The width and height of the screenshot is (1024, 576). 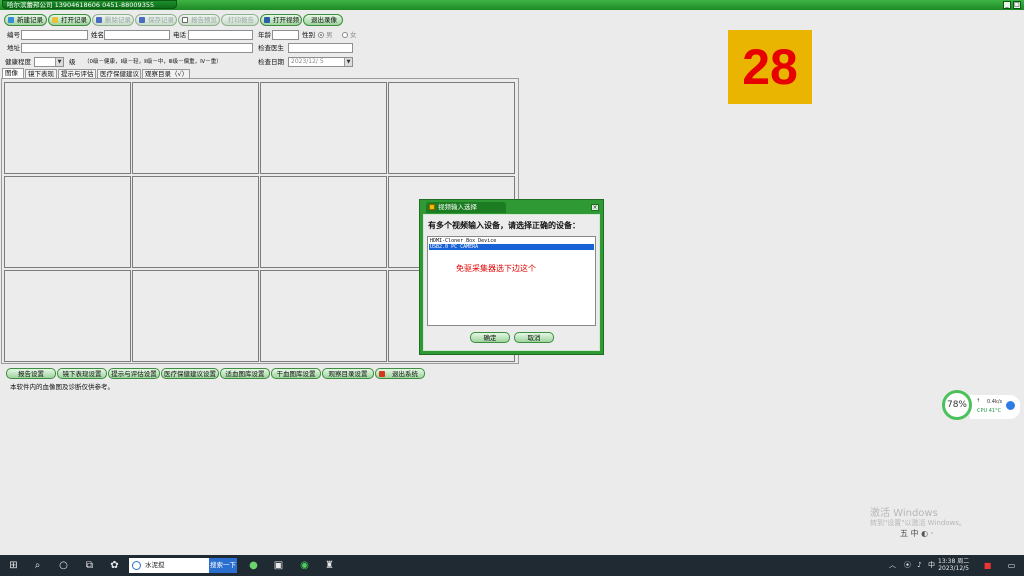 What do you see at coordinates (54, 35) in the screenshot?
I see `id-field` at bounding box center [54, 35].